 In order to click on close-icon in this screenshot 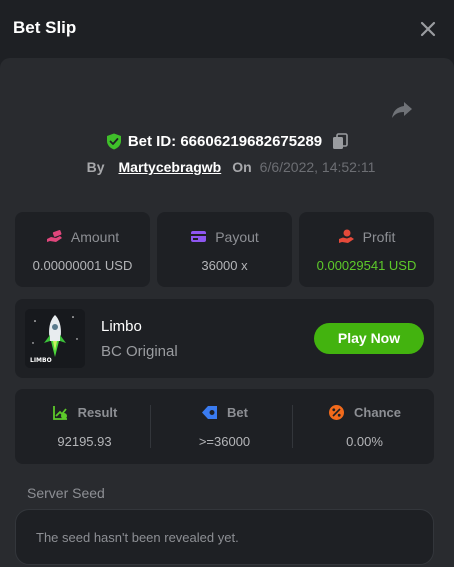, I will do `click(428, 29)`.